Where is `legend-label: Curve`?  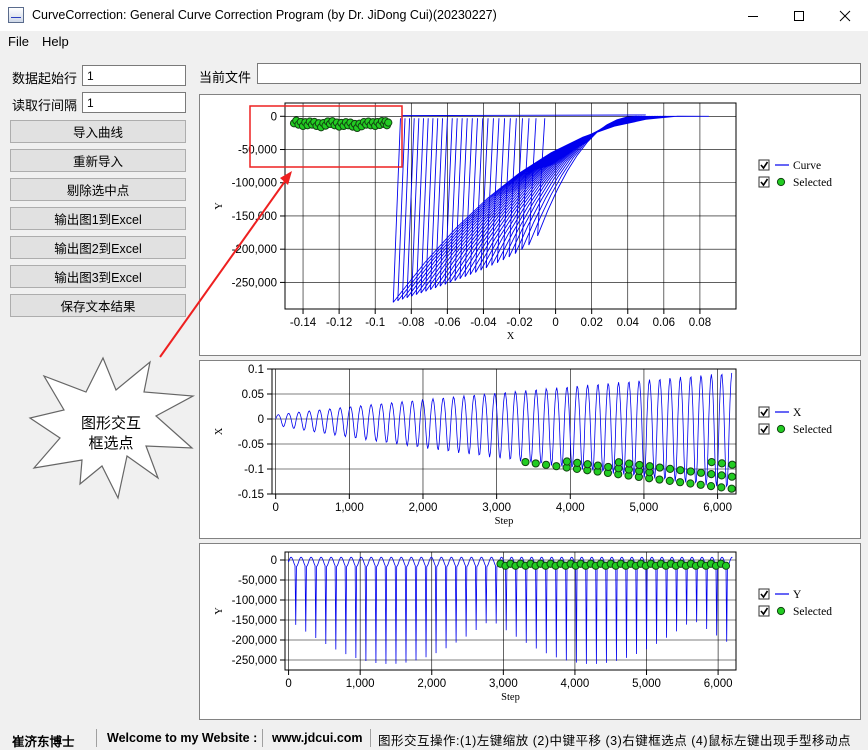 legend-label: Curve is located at coordinates (807, 166).